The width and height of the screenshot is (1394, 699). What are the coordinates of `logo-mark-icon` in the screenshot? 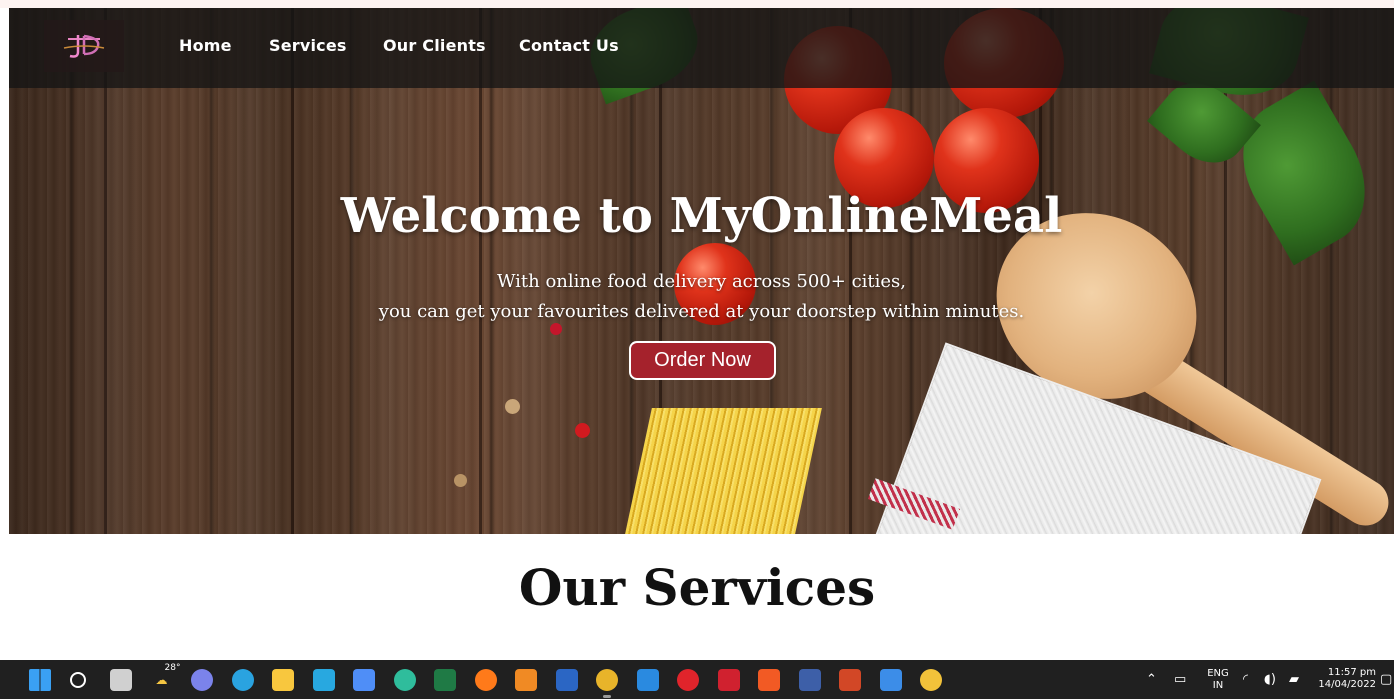 It's located at (84, 46).